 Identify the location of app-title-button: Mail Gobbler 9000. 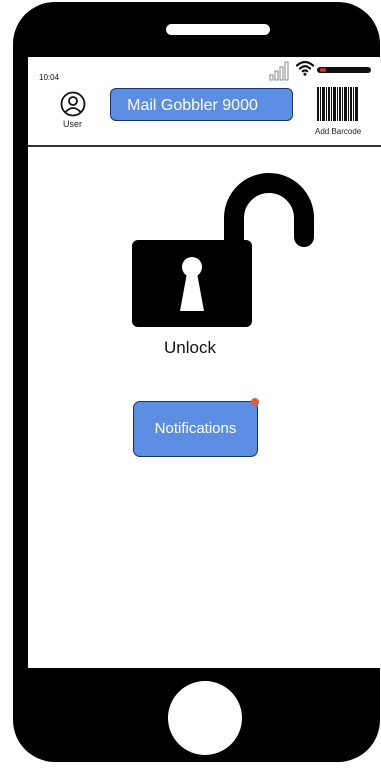
(201, 104).